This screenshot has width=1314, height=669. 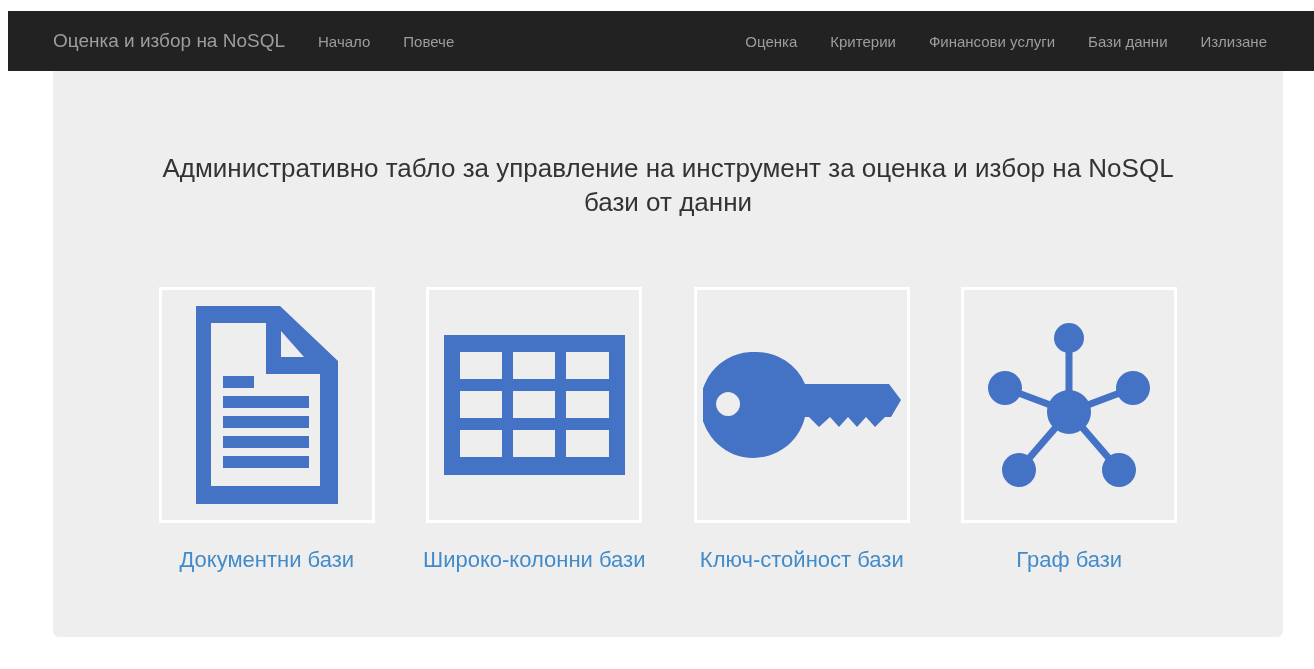 I want to click on nav-link: Повече, so click(x=429, y=41).